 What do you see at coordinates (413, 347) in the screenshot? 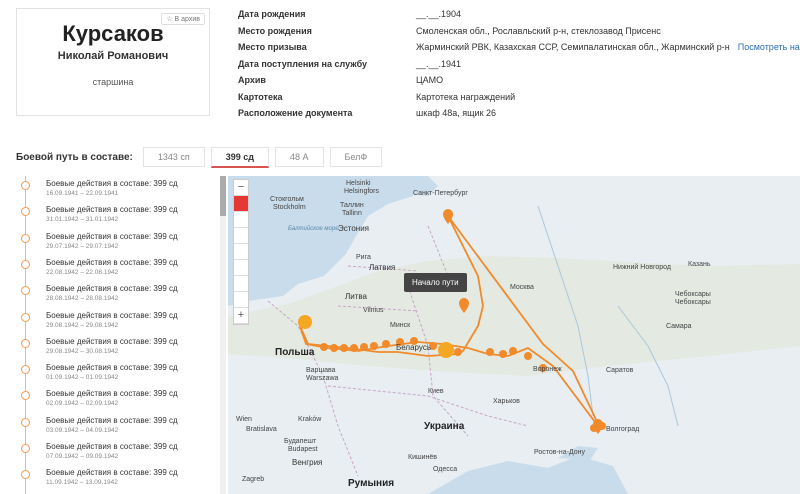
I see `map-label: Беларусь` at bounding box center [413, 347].